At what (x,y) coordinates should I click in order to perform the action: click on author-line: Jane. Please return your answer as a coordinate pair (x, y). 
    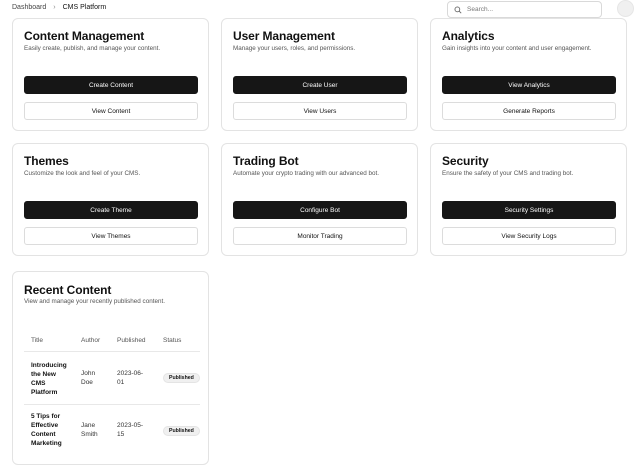
    Looking at the image, I should click on (88, 425).